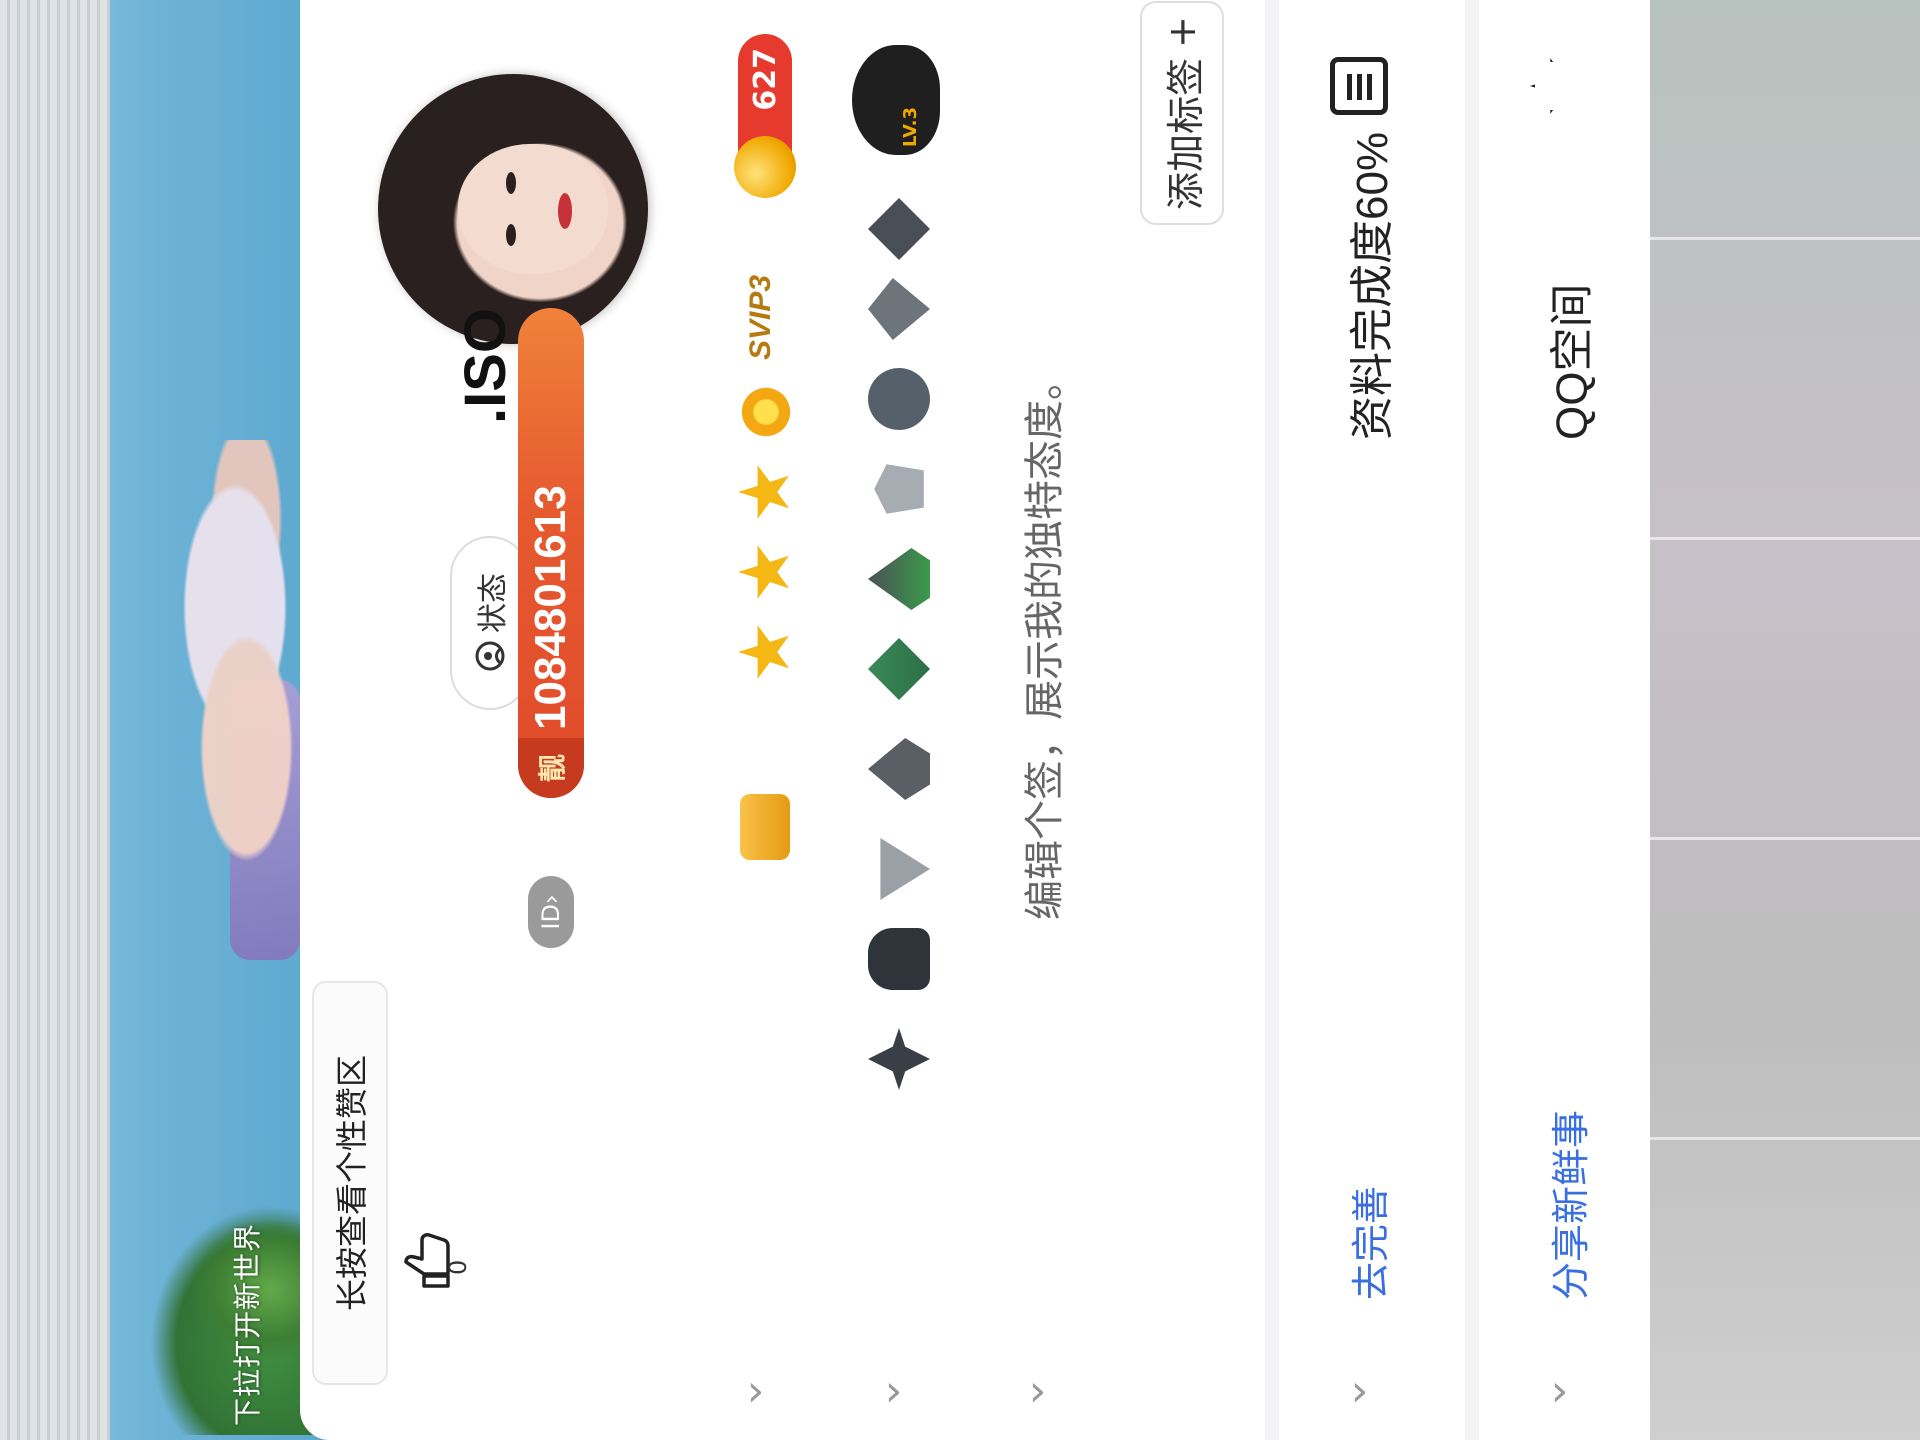 The width and height of the screenshot is (1920, 1440). What do you see at coordinates (1572, 361) in the screenshot?
I see `qzone-label: QQ空间` at bounding box center [1572, 361].